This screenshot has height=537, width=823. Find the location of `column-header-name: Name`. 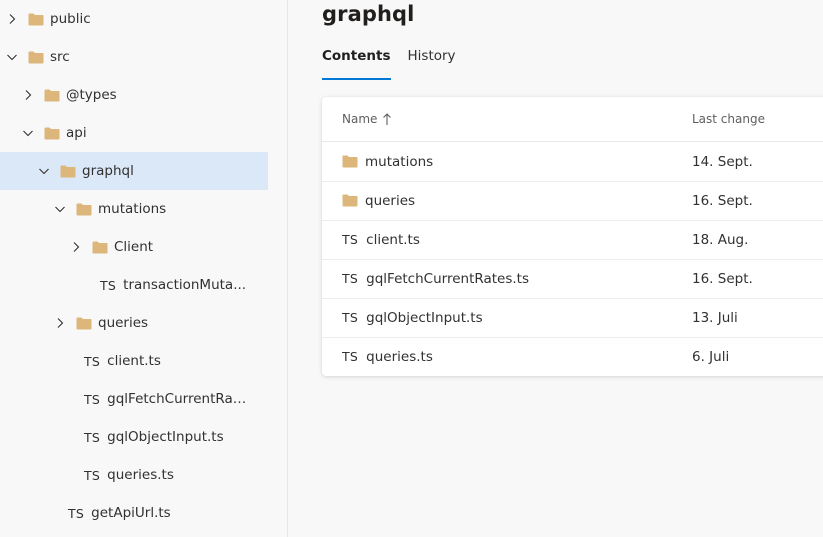

column-header-name: Name is located at coordinates (367, 119).